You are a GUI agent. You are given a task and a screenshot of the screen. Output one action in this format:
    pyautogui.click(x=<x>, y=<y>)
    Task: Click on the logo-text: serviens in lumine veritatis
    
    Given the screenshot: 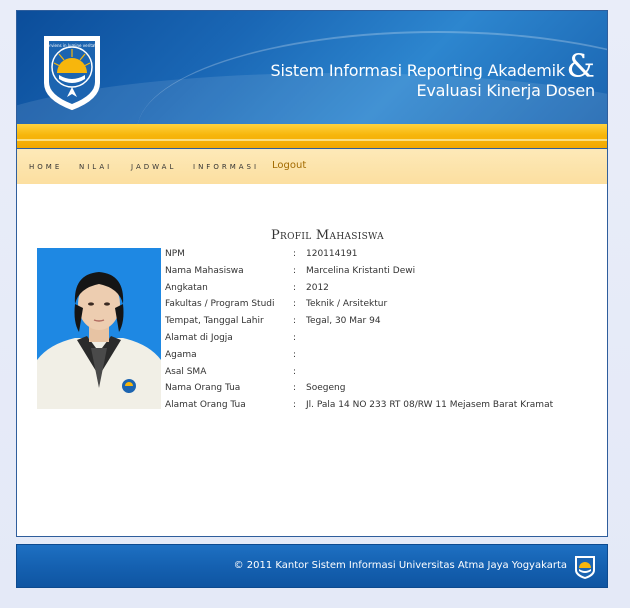 What is the action you would take?
    pyautogui.click(x=72, y=45)
    